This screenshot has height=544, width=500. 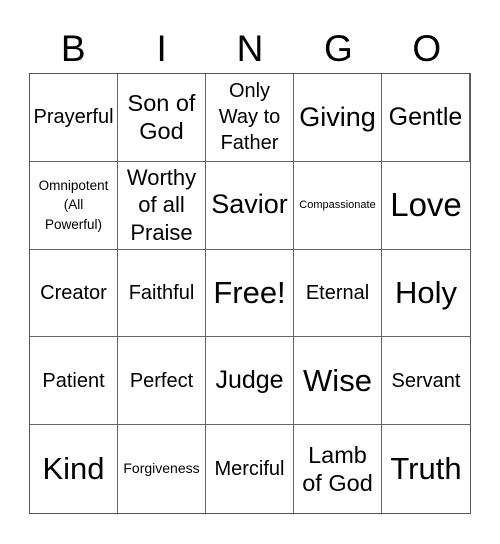 What do you see at coordinates (338, 293) in the screenshot?
I see `bingo-cell: Eternal` at bounding box center [338, 293].